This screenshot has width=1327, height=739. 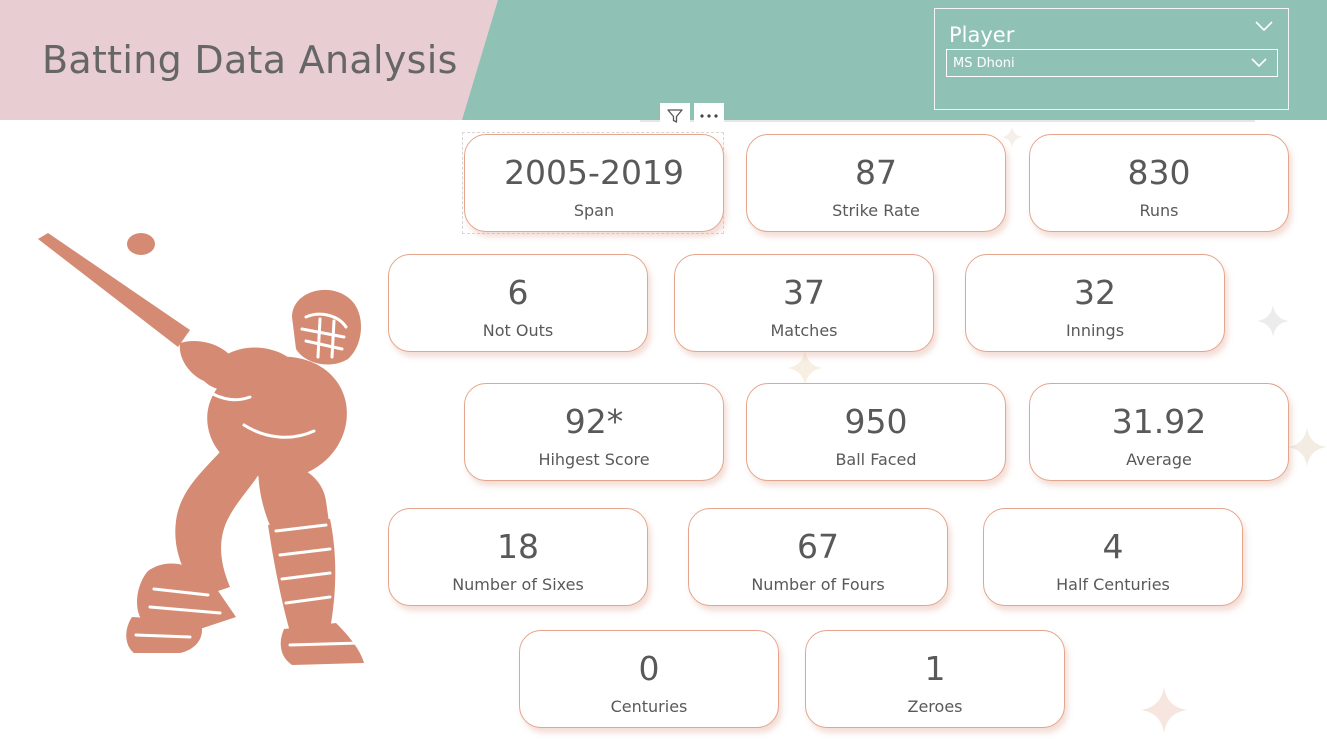 What do you see at coordinates (692, 115) in the screenshot?
I see `visual-header-toolbar` at bounding box center [692, 115].